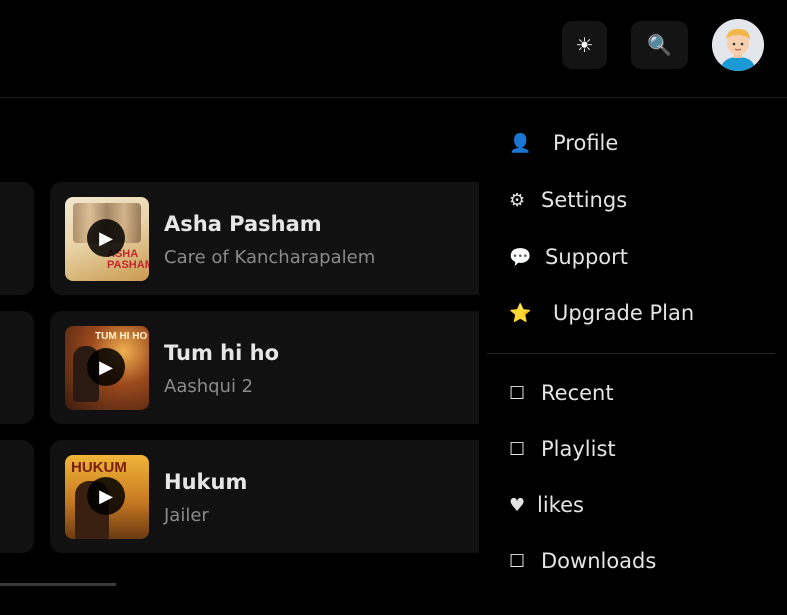 This screenshot has width=787, height=615. What do you see at coordinates (99, 467) in the screenshot?
I see `album-art-text: HUKUM` at bounding box center [99, 467].